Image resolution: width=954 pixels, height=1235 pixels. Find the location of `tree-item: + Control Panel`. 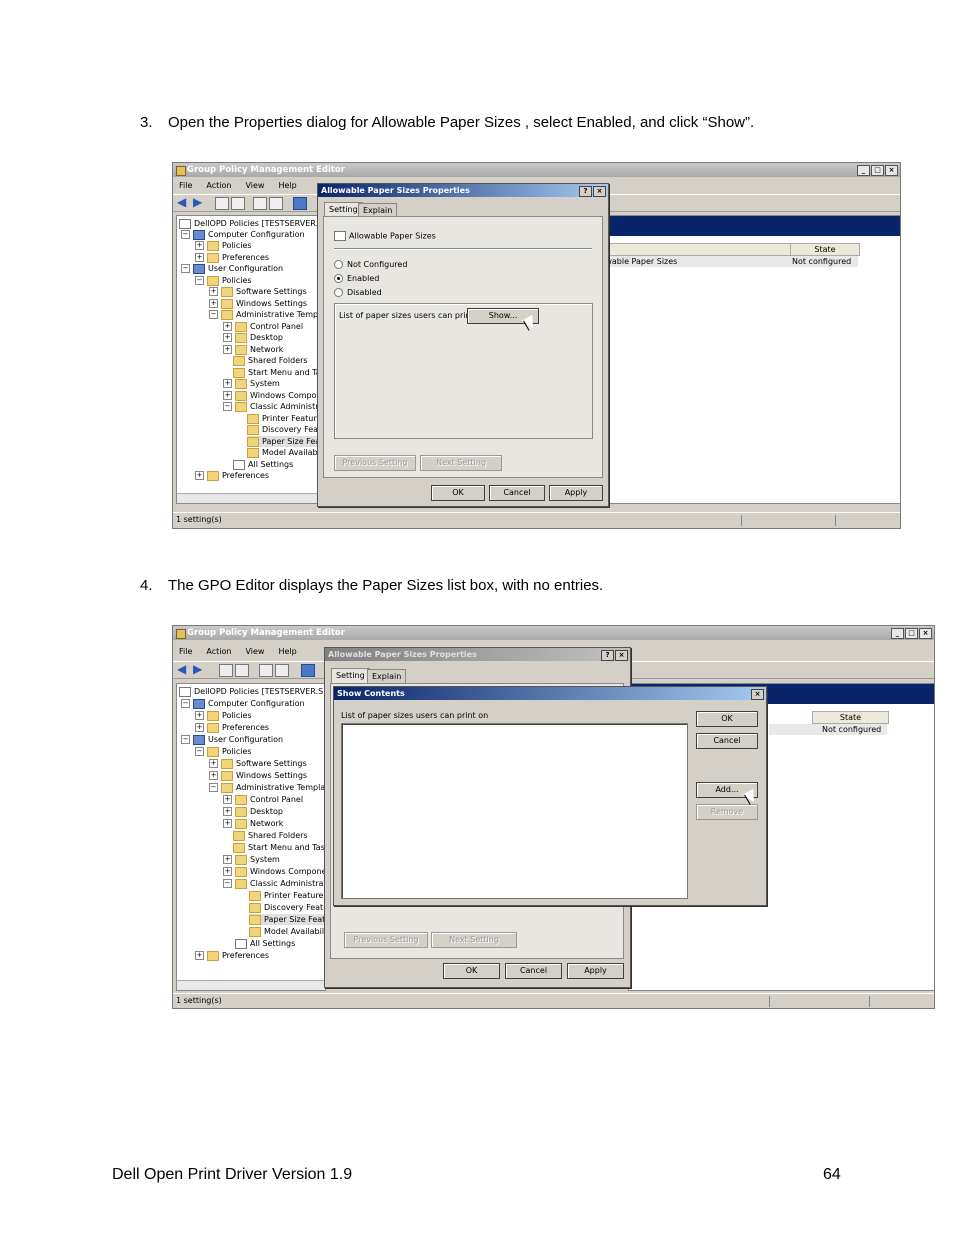

tree-item: + Control Panel is located at coordinates (263, 799).